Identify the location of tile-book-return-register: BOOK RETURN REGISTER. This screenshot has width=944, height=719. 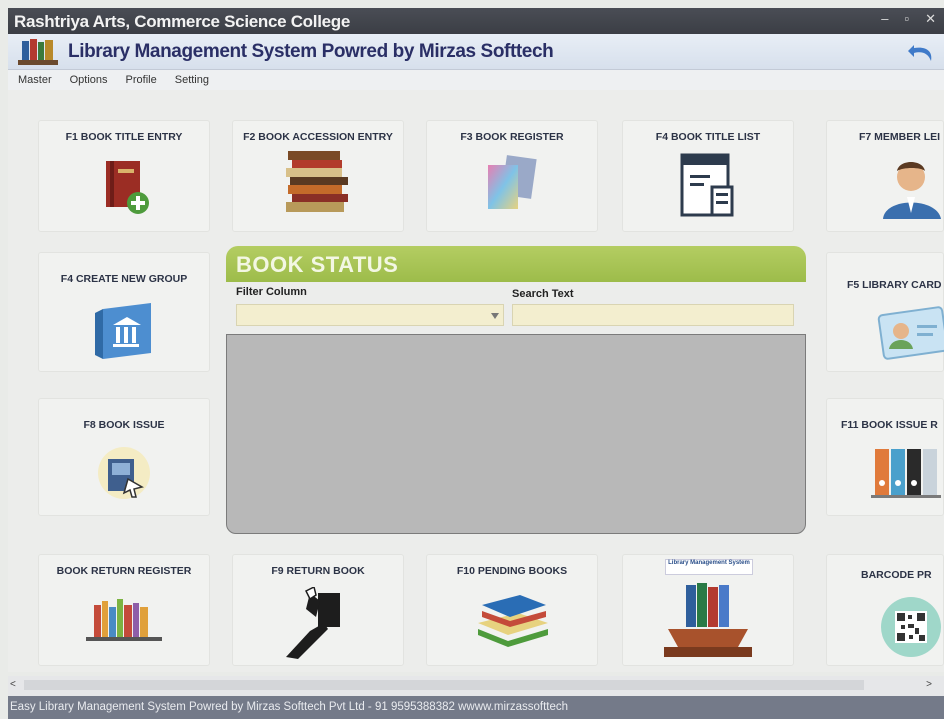
(124, 610).